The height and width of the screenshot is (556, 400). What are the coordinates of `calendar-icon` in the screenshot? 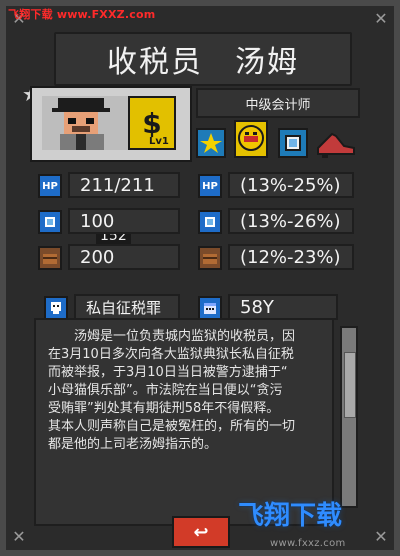 It's located at (210, 308).